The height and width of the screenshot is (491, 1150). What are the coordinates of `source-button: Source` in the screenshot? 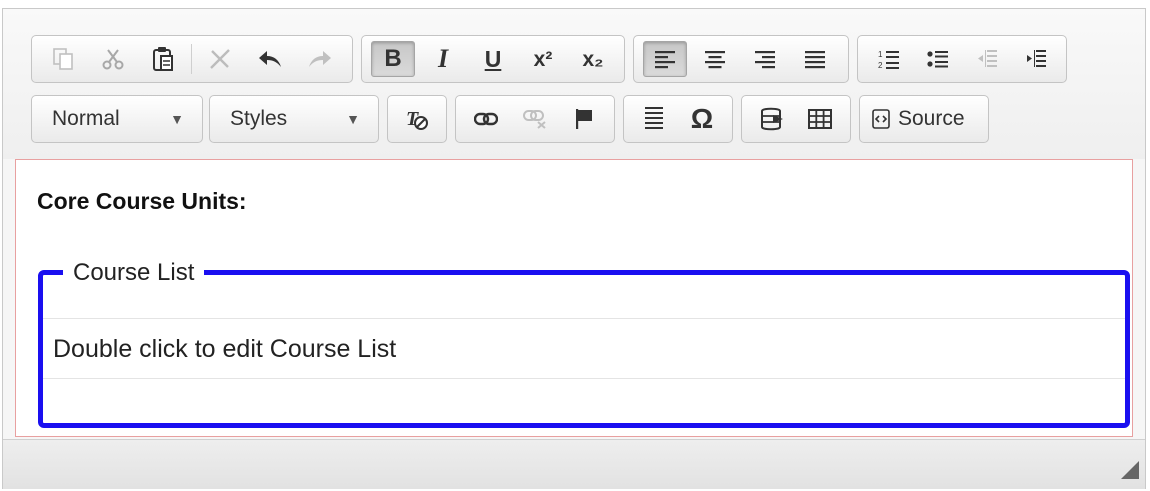 It's located at (918, 119).